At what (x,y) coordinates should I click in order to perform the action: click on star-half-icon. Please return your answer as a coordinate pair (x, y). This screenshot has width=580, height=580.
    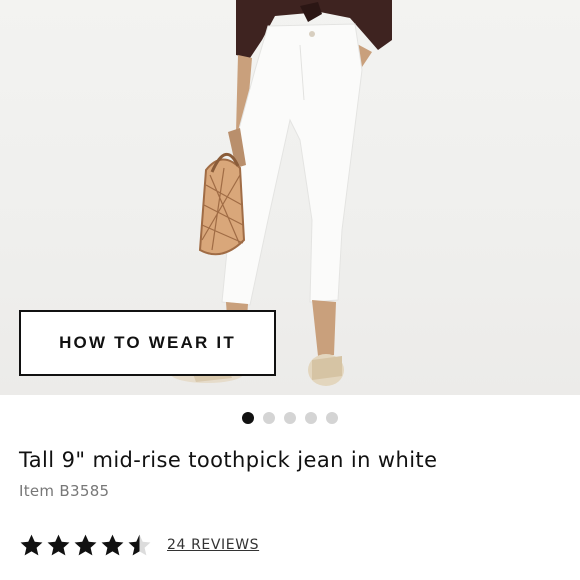
    Looking at the image, I should click on (139, 544).